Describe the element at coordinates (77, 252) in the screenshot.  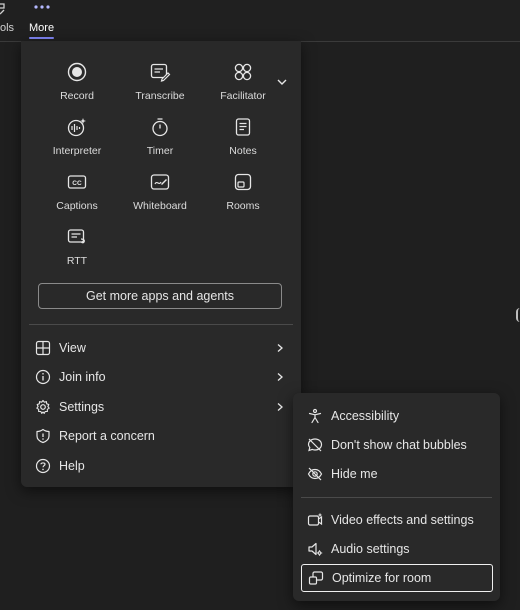
I see `rtt-button: RTT` at that location.